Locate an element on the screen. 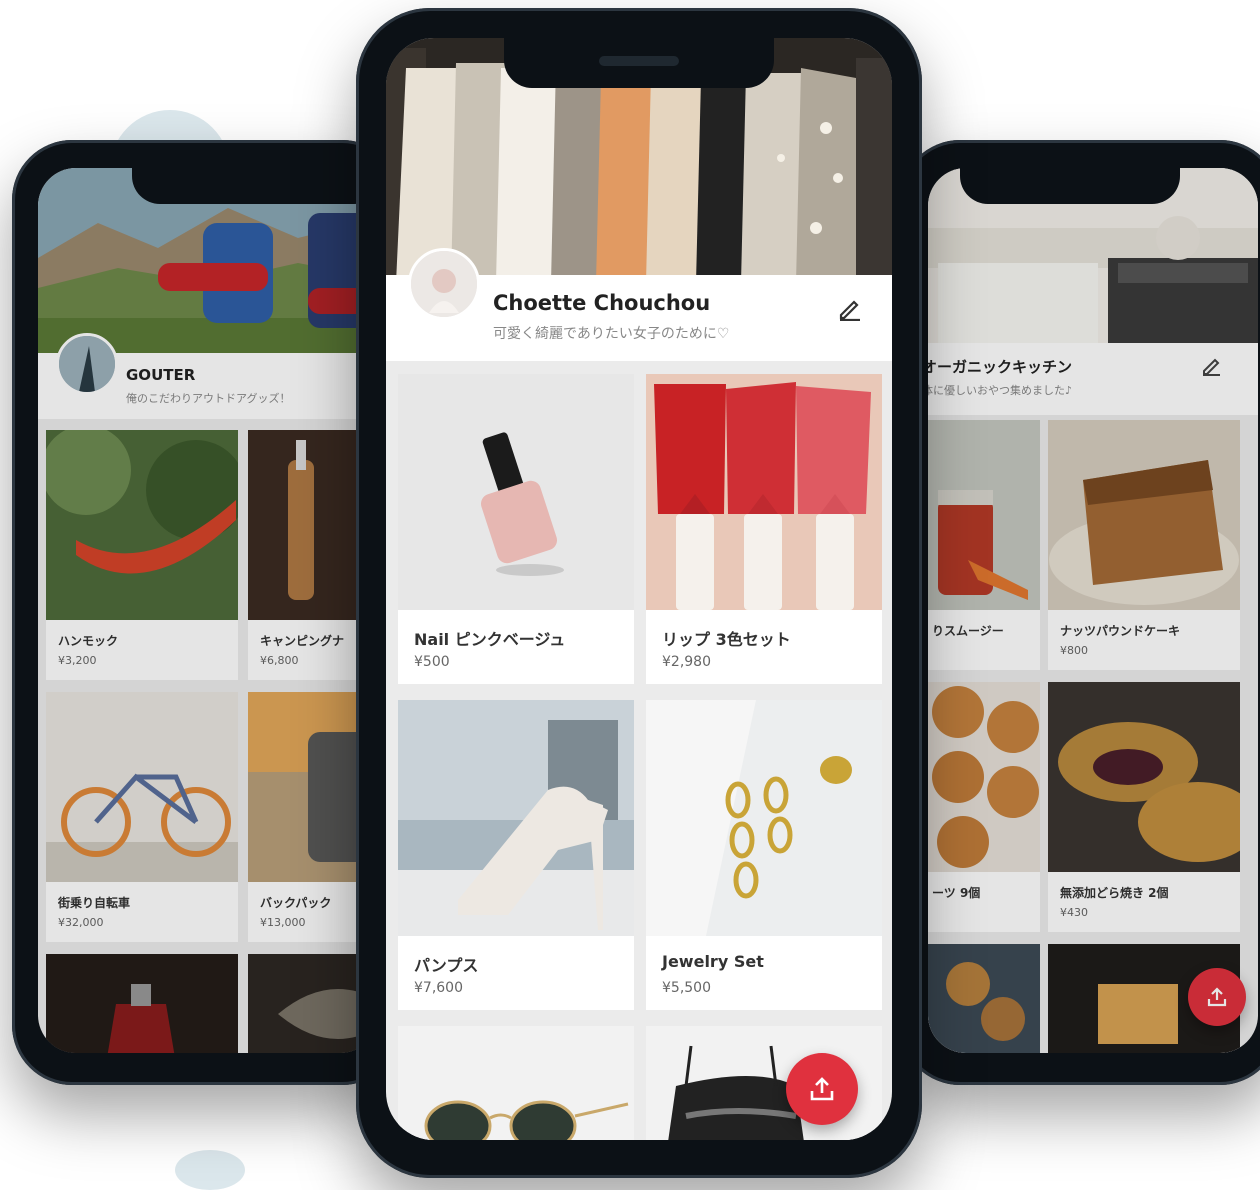  product-card: 街乗り自転車 ¥32,000 is located at coordinates (142, 817).